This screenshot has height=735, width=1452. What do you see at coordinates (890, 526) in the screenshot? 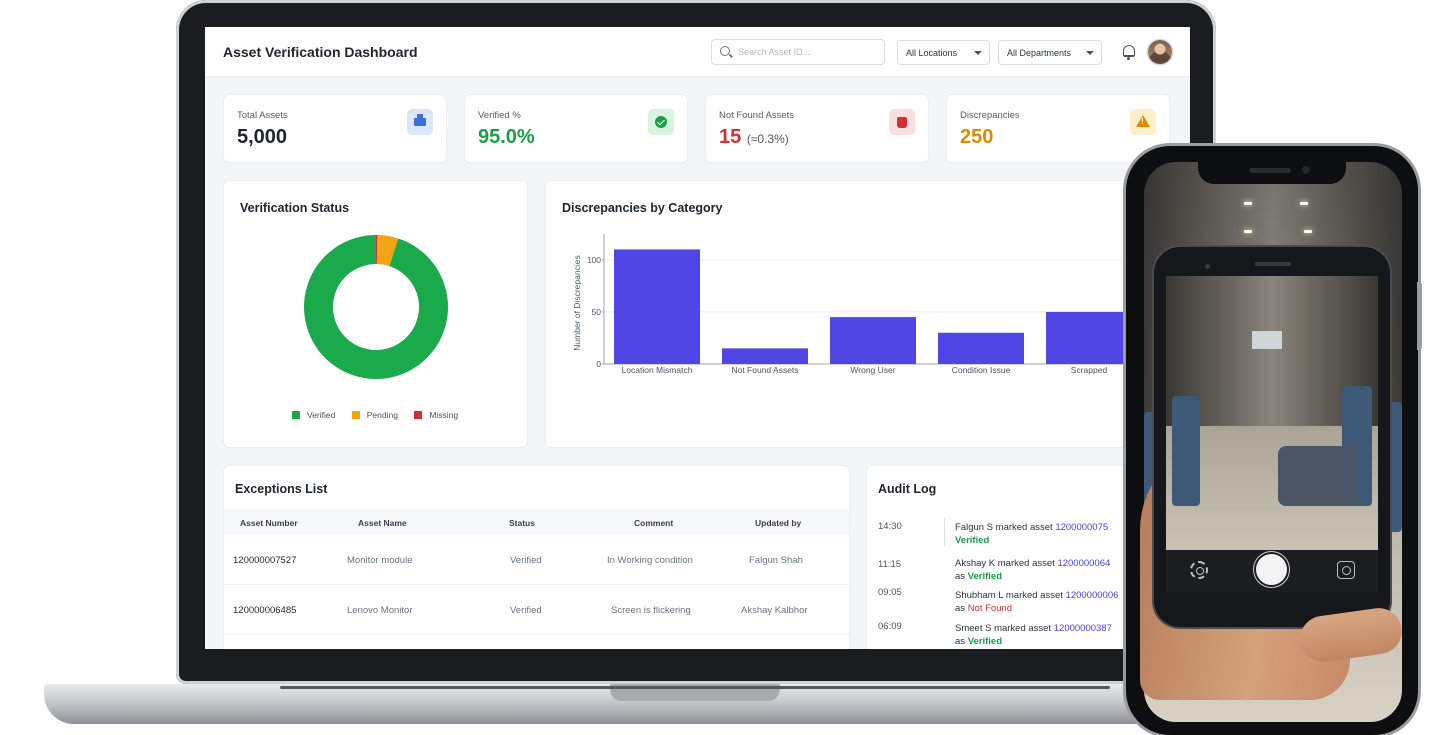
I see `audit-time: 14:30` at bounding box center [890, 526].